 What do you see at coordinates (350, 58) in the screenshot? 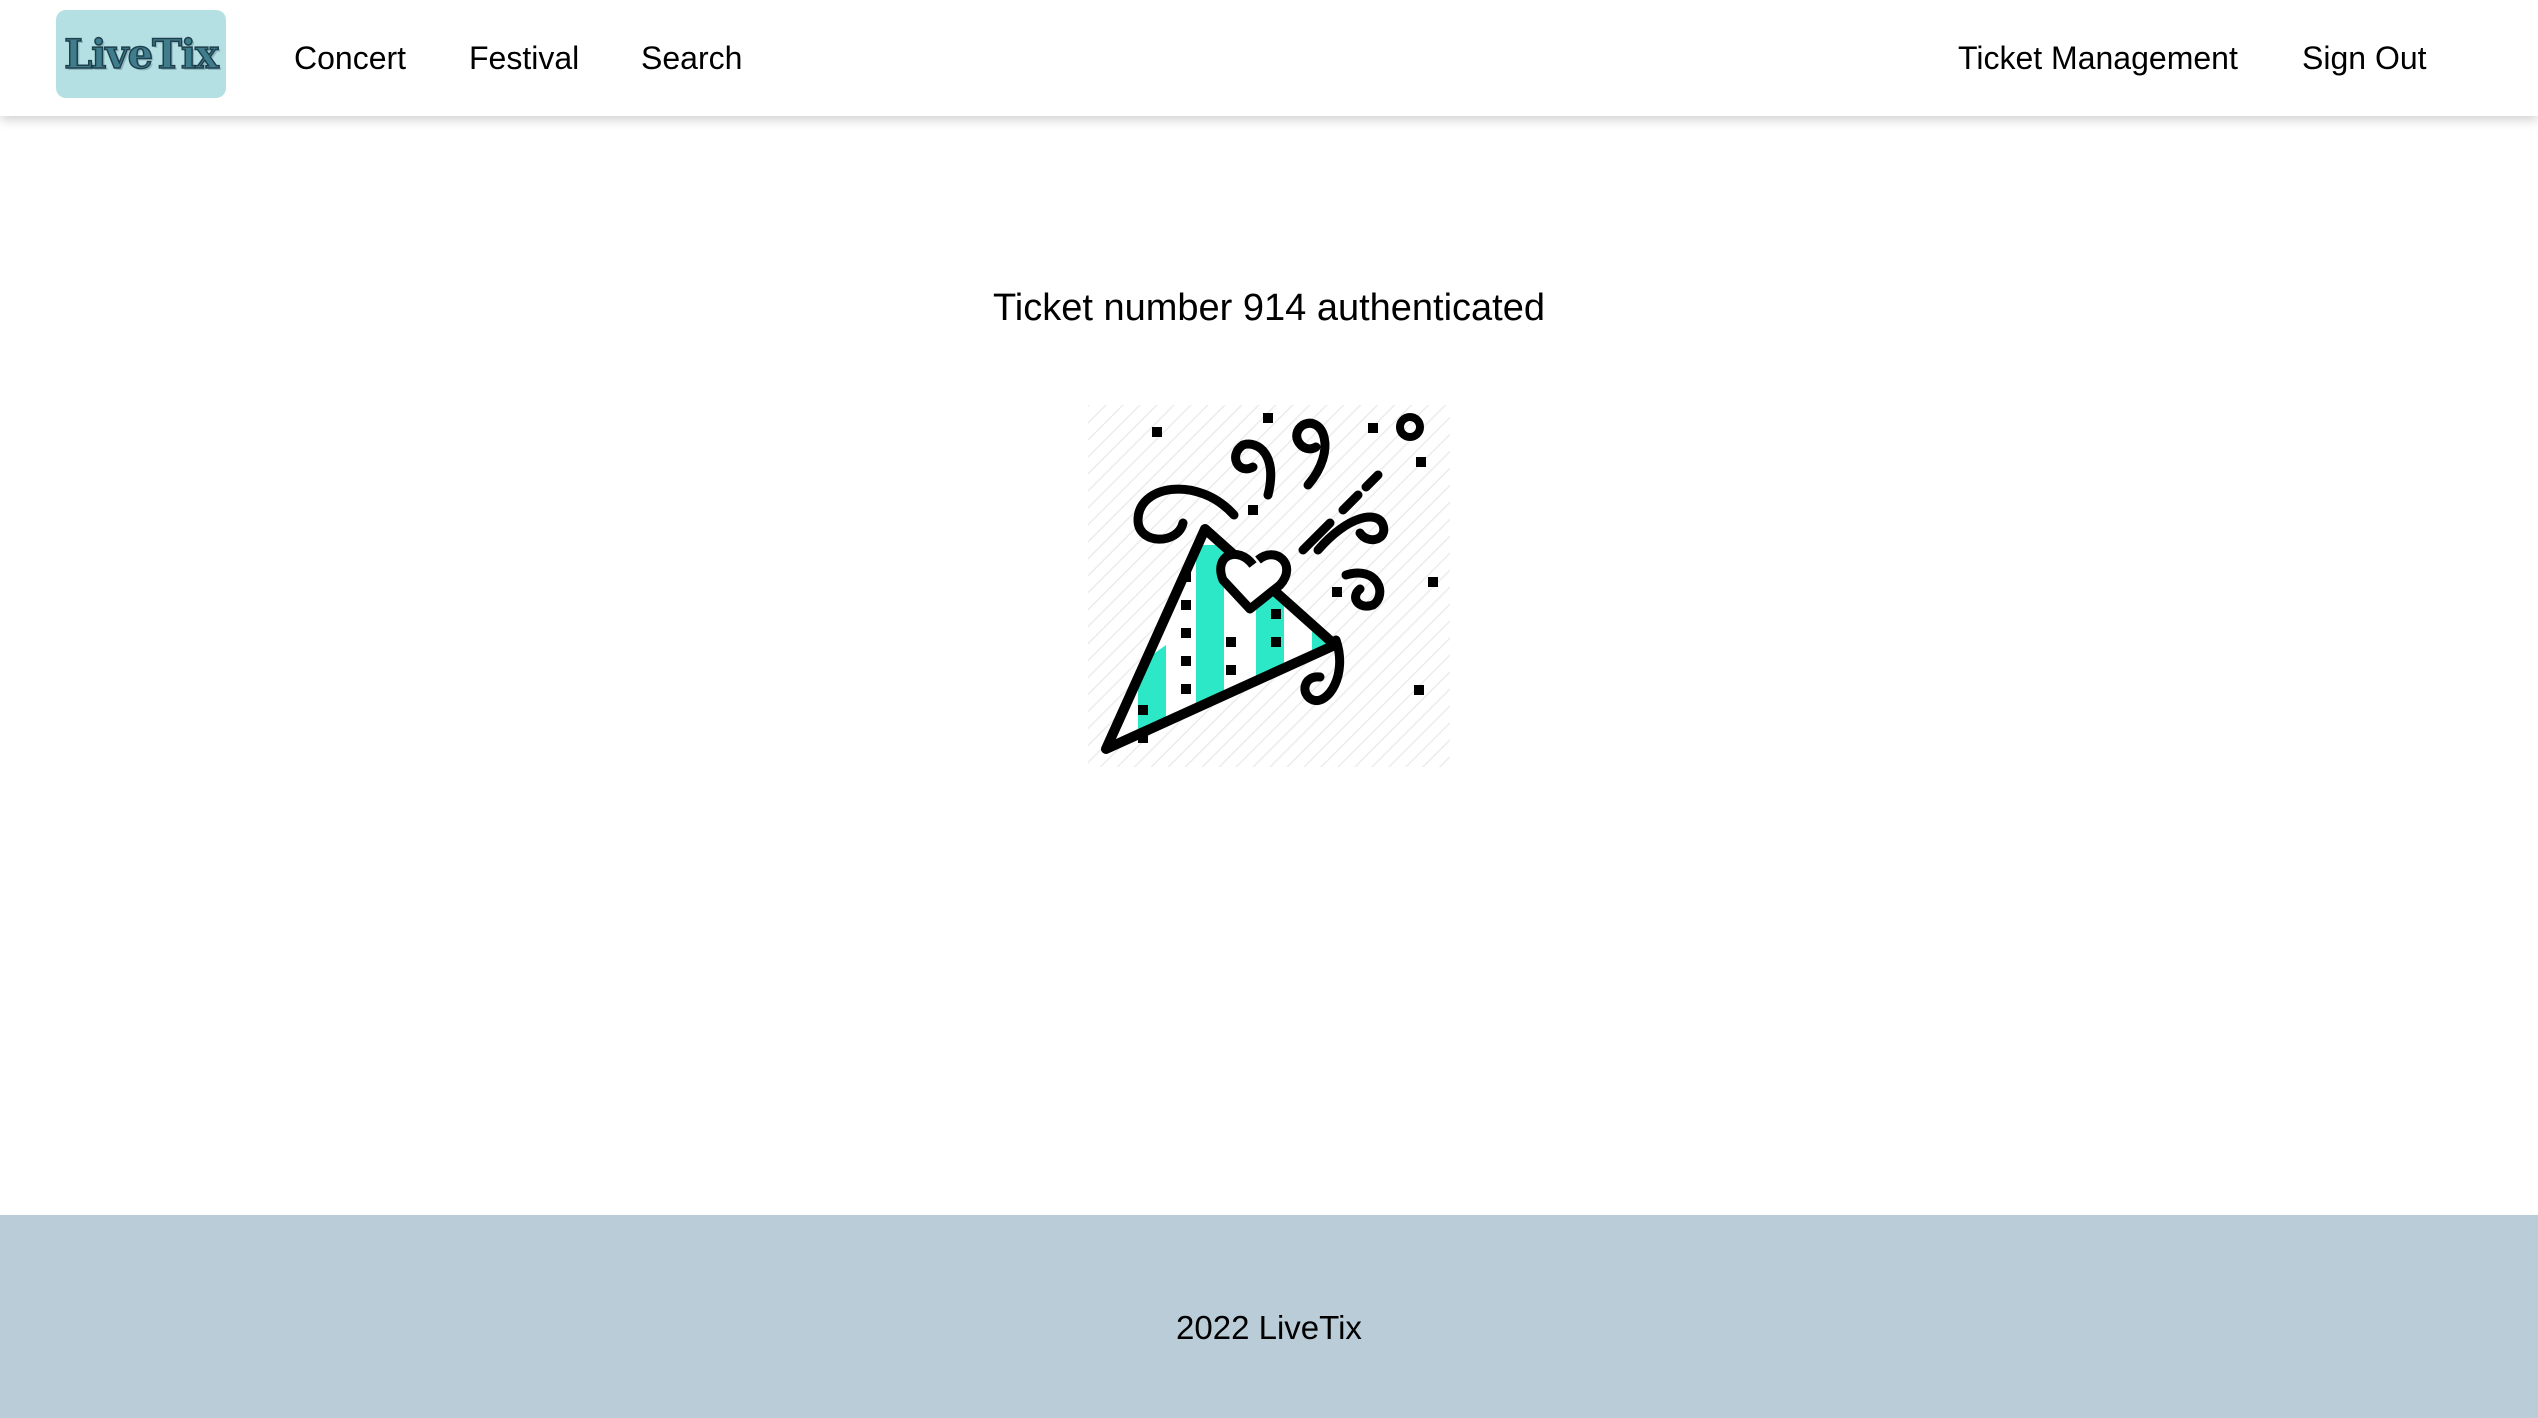
I see `nav-link-concert: Concert` at bounding box center [350, 58].